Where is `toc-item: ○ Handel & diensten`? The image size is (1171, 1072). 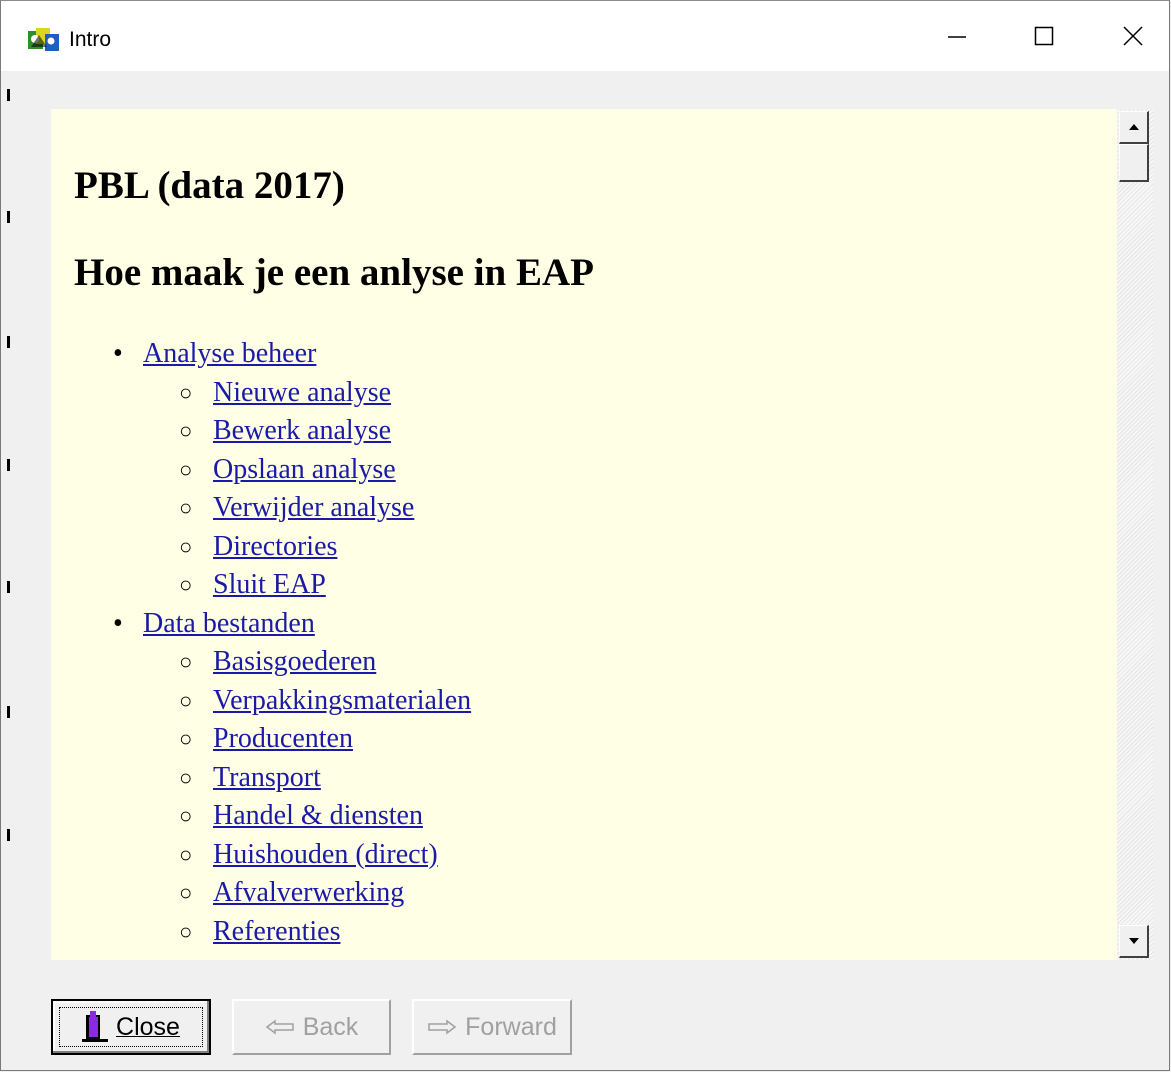
toc-item: ○ Handel & diensten is located at coordinates (261, 816).